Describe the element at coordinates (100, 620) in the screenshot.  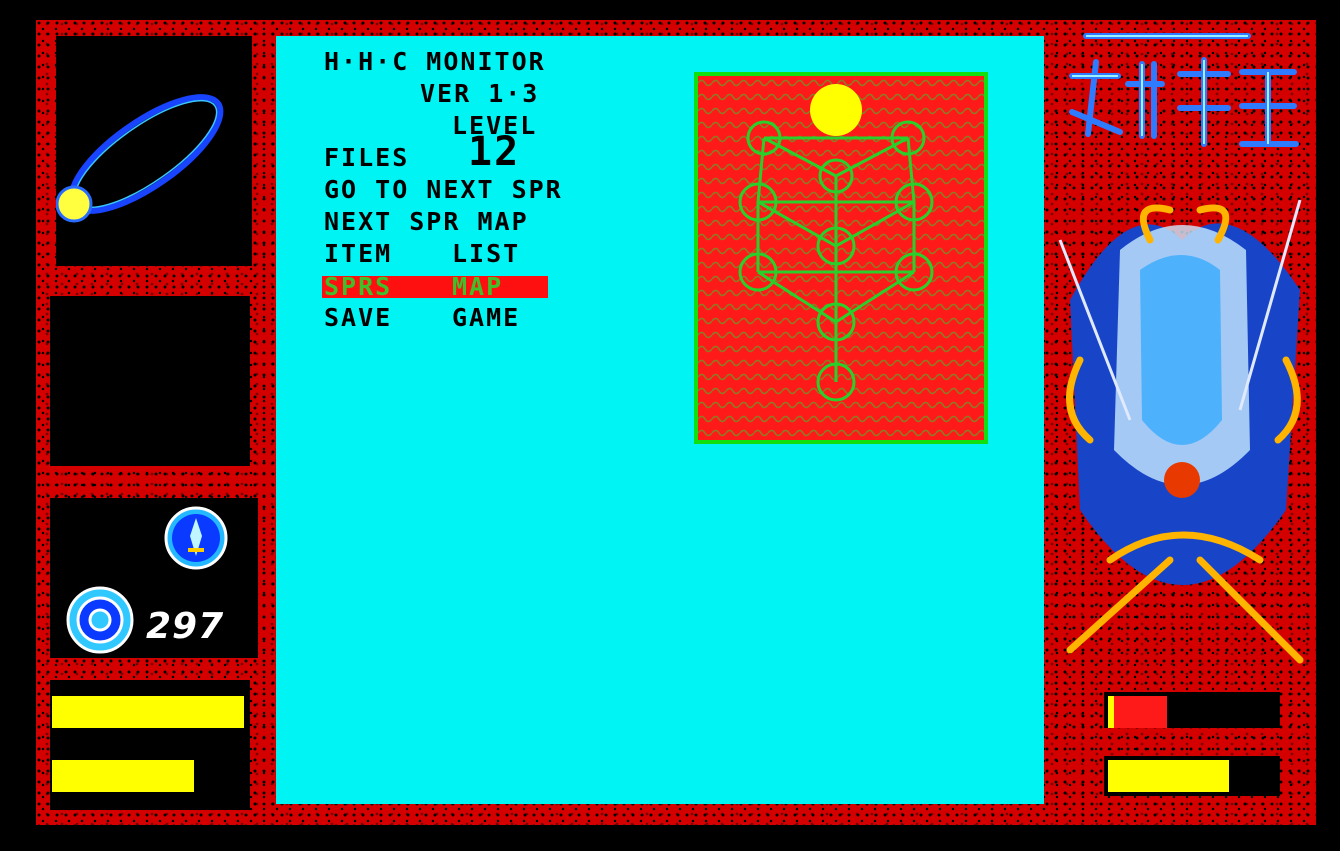
I see `compass-coin-icon` at that location.